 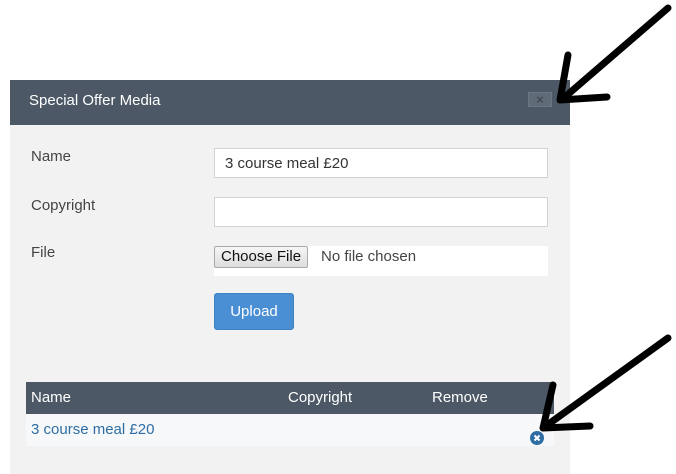 What do you see at coordinates (254, 311) in the screenshot?
I see `upload-button: Upload` at bounding box center [254, 311].